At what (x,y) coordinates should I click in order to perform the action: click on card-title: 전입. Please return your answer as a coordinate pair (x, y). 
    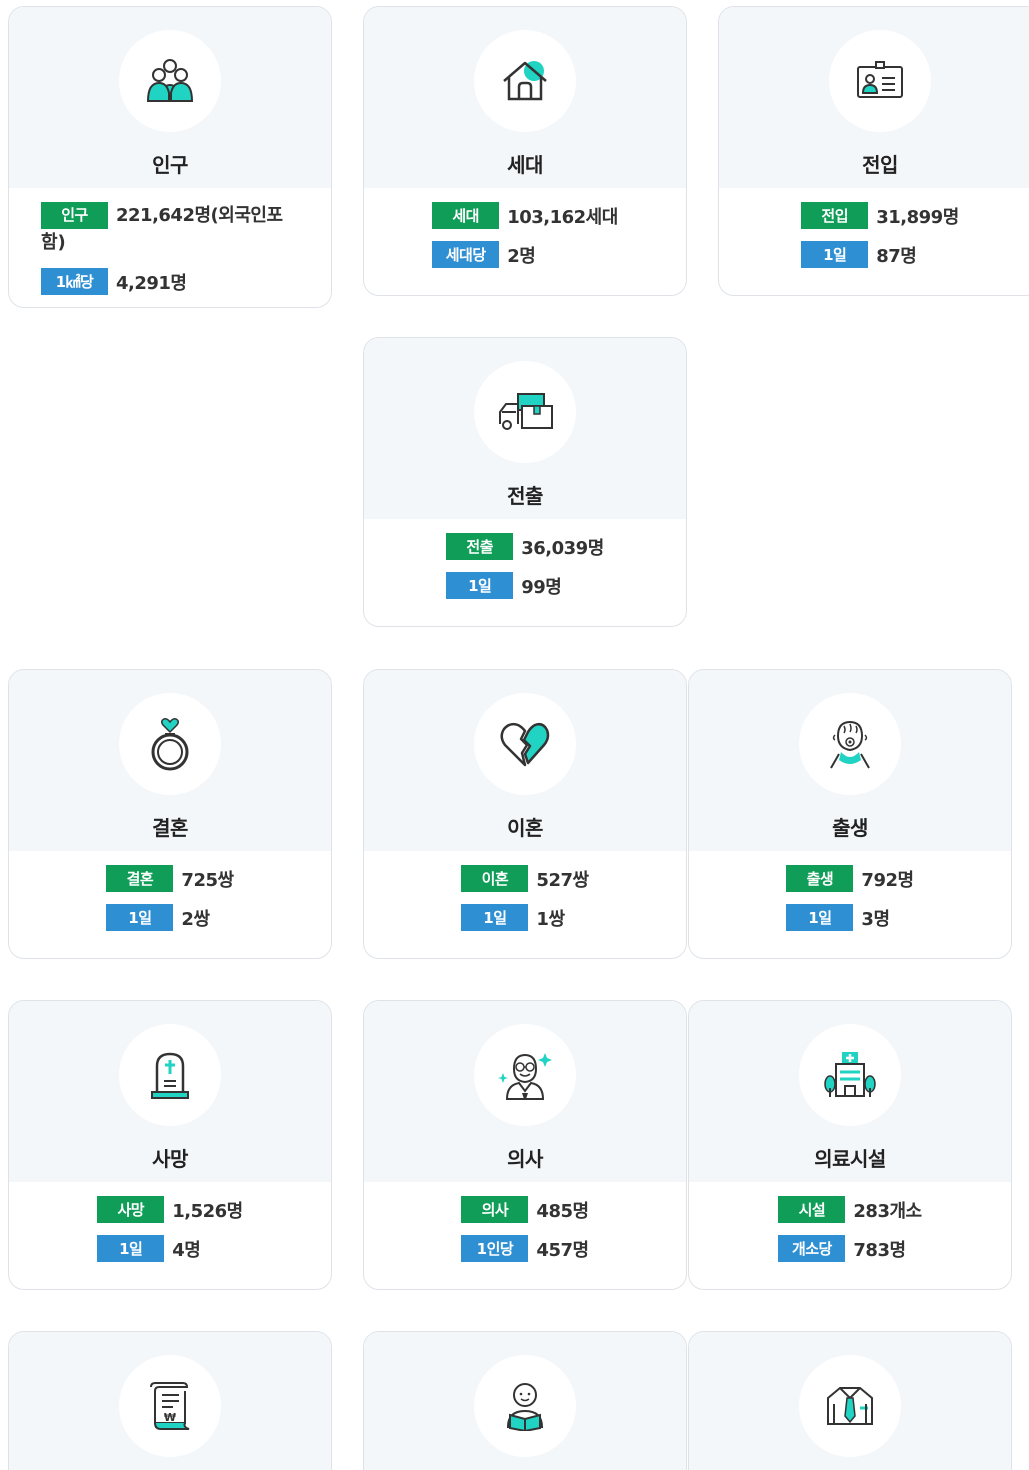
    Looking at the image, I should click on (880, 165).